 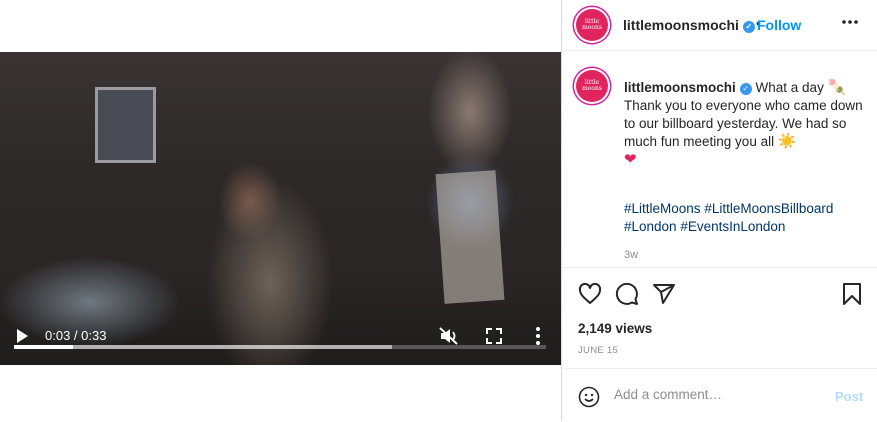 I want to click on view-count: 2,149 views, so click(x=615, y=328).